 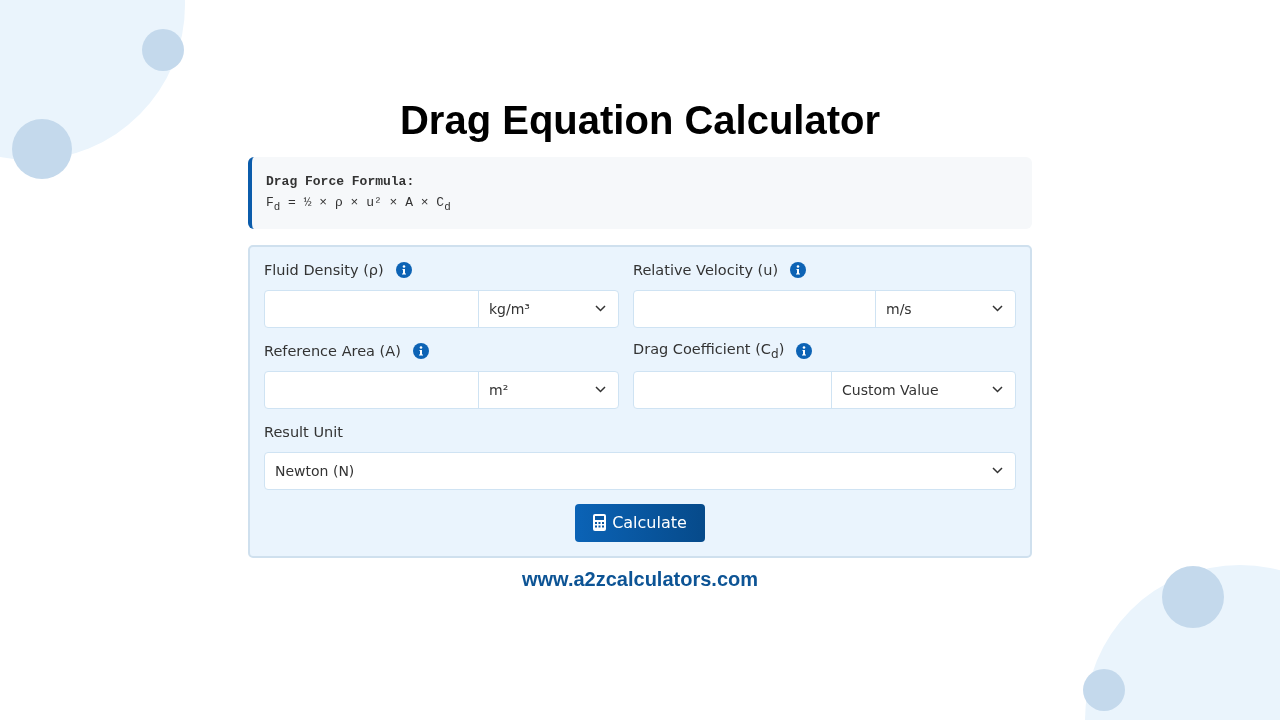 I want to click on page-title: Drag Equation Calculator, so click(x=640, y=120).